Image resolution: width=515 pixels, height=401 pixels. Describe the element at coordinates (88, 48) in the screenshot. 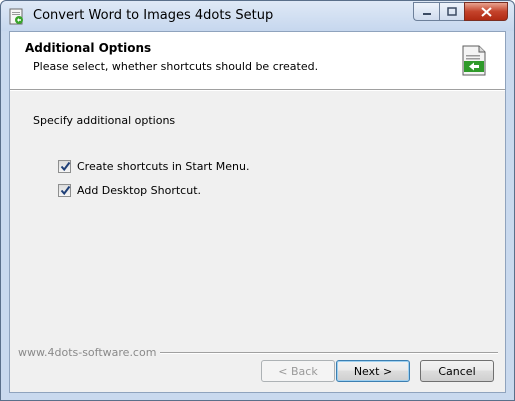

I see `page-title: Additional Options` at that location.